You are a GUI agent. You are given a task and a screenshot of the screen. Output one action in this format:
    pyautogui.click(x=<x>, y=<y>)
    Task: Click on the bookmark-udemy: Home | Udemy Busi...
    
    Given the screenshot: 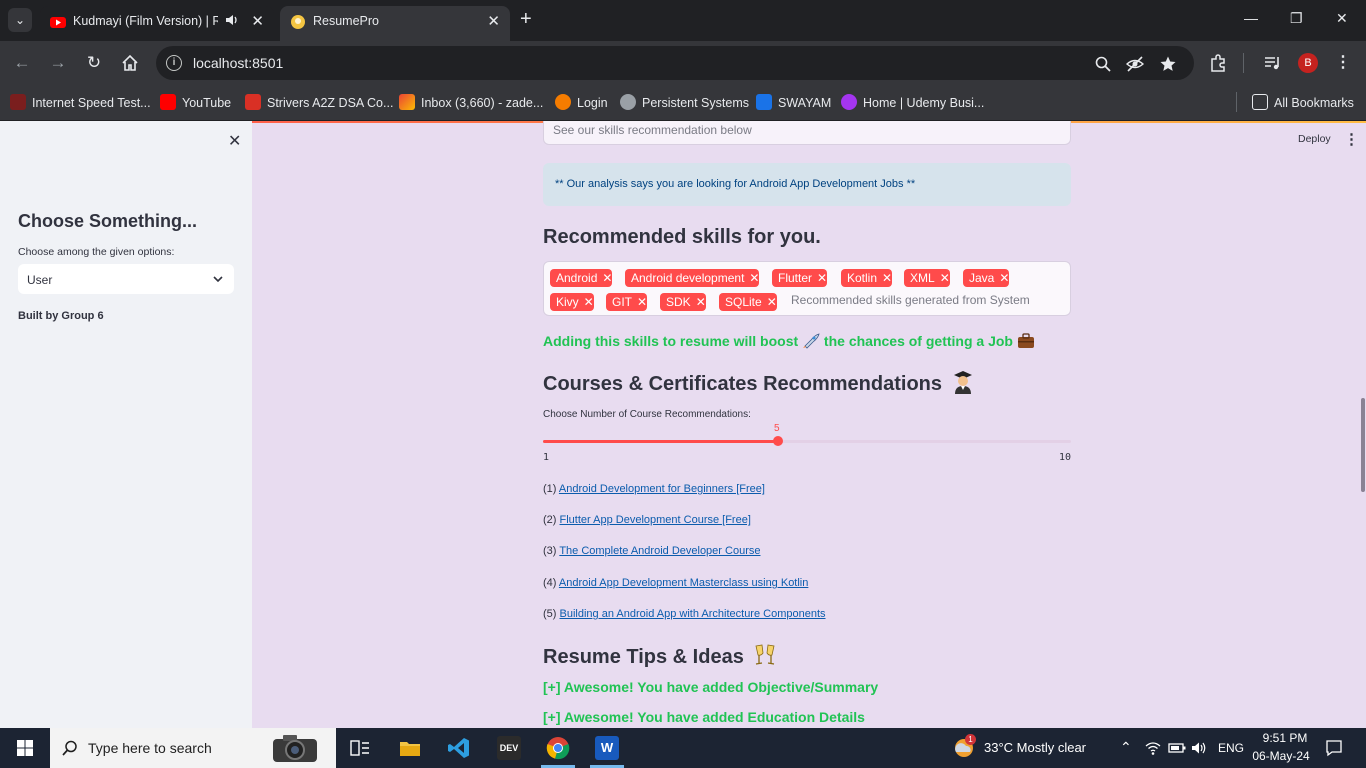 What is the action you would take?
    pyautogui.click(x=912, y=102)
    